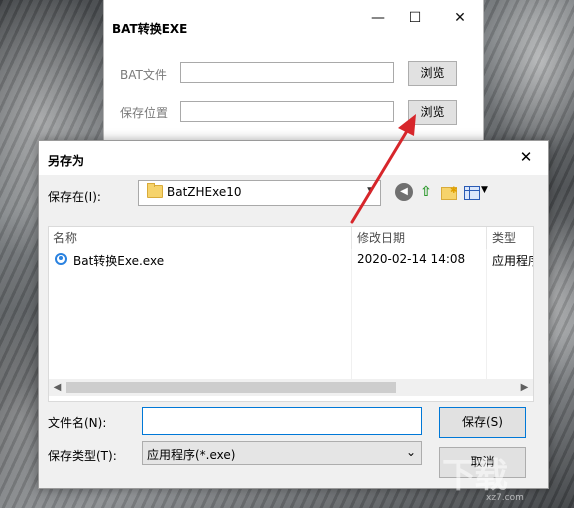 This screenshot has height=508, width=574. I want to click on watermark-logo: 下载, so click(475, 476).